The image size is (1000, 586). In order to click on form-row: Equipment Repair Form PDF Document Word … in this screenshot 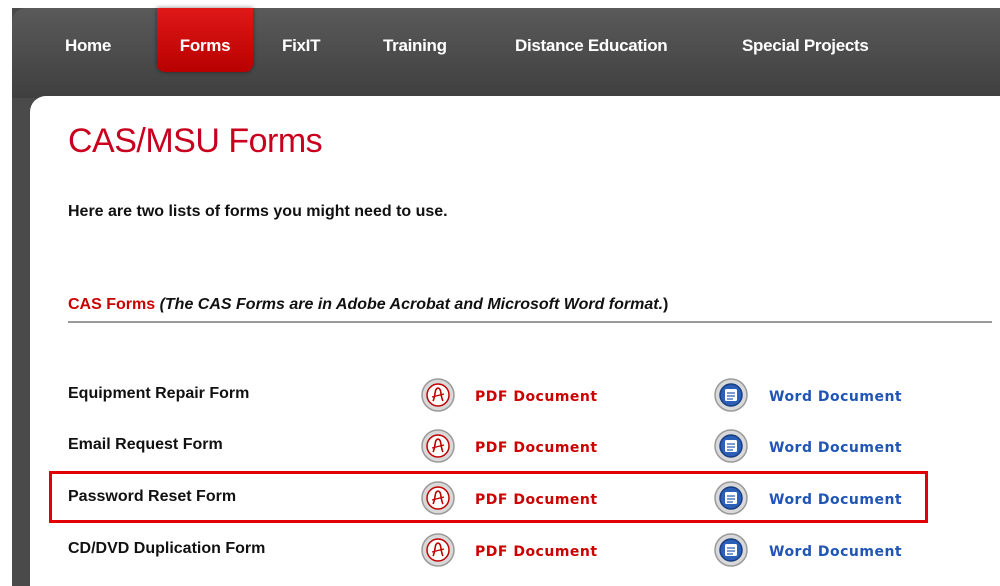, I will do `click(500, 401)`.